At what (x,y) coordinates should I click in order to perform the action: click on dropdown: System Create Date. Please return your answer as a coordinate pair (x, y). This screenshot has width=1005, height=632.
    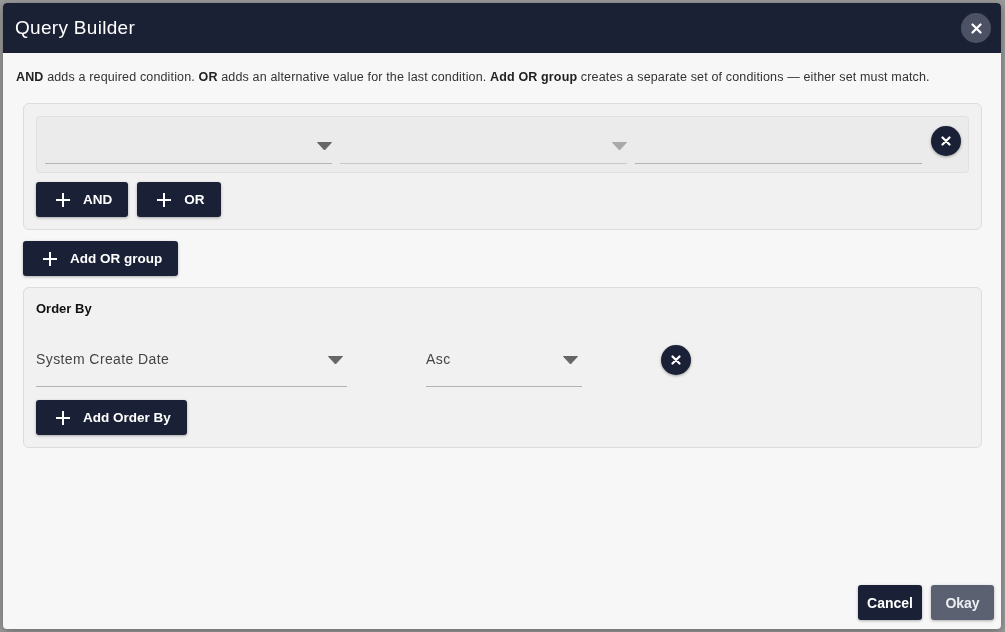
    Looking at the image, I should click on (191, 362).